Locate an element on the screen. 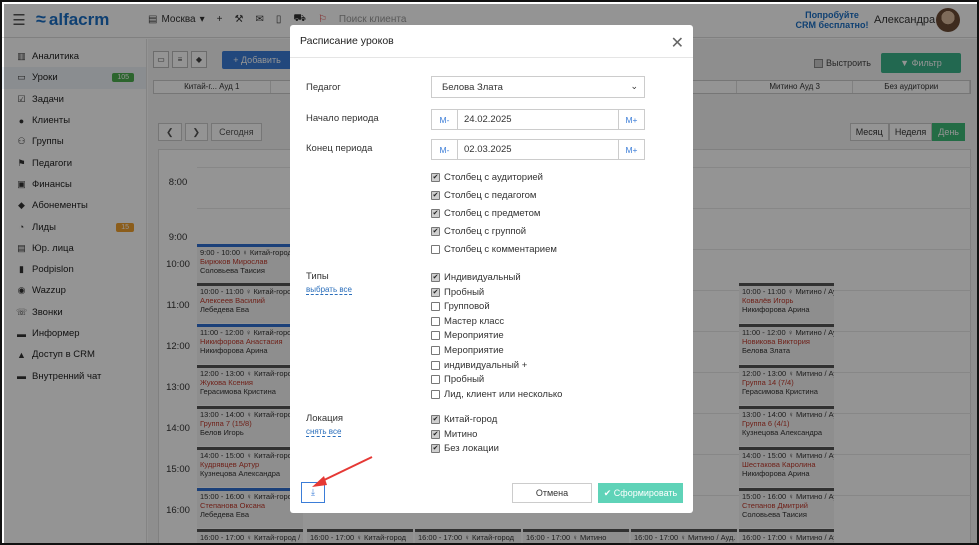  checkbox-colgroup-1: ✔ Столбец с педагогом is located at coordinates (483, 195).